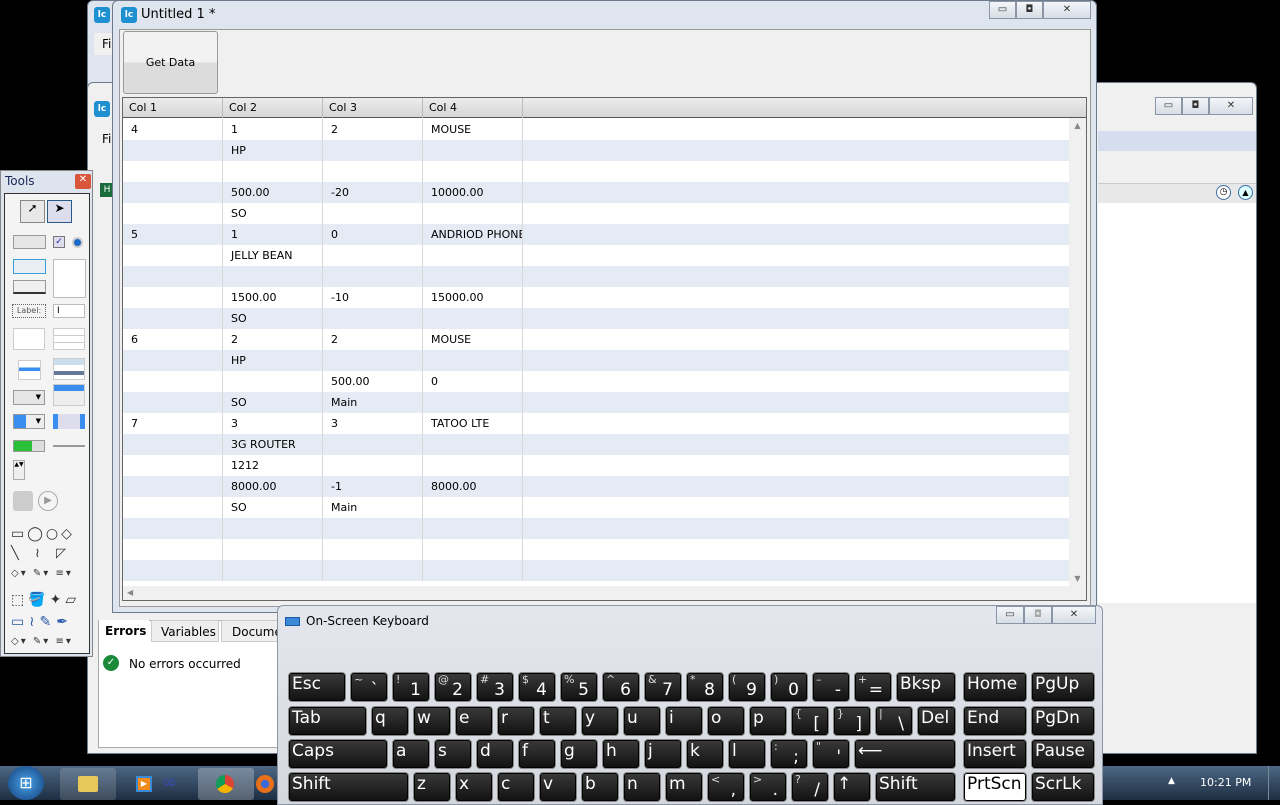 The image size is (1280, 805). What do you see at coordinates (905, 754) in the screenshot?
I see `key-⟵: ⟵` at bounding box center [905, 754].